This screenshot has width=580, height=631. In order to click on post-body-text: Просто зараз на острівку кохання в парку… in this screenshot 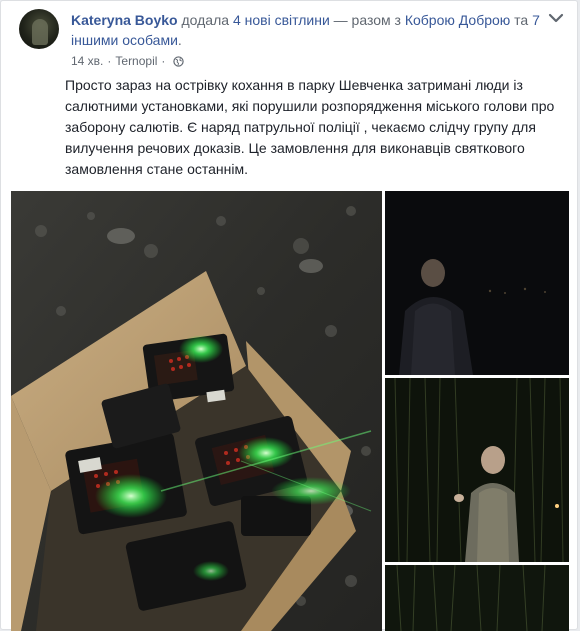, I will do `click(310, 127)`.